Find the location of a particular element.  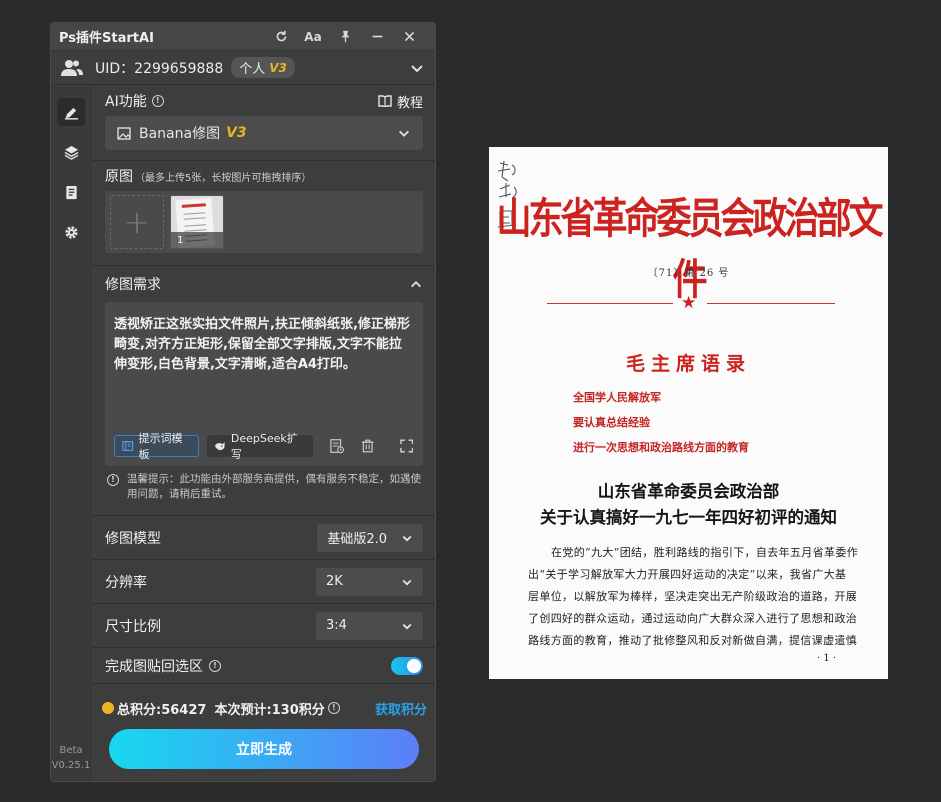

body-line: 在党的“九大”团结，胜利路线的指引下，自去年五月省革委作 is located at coordinates (705, 552).